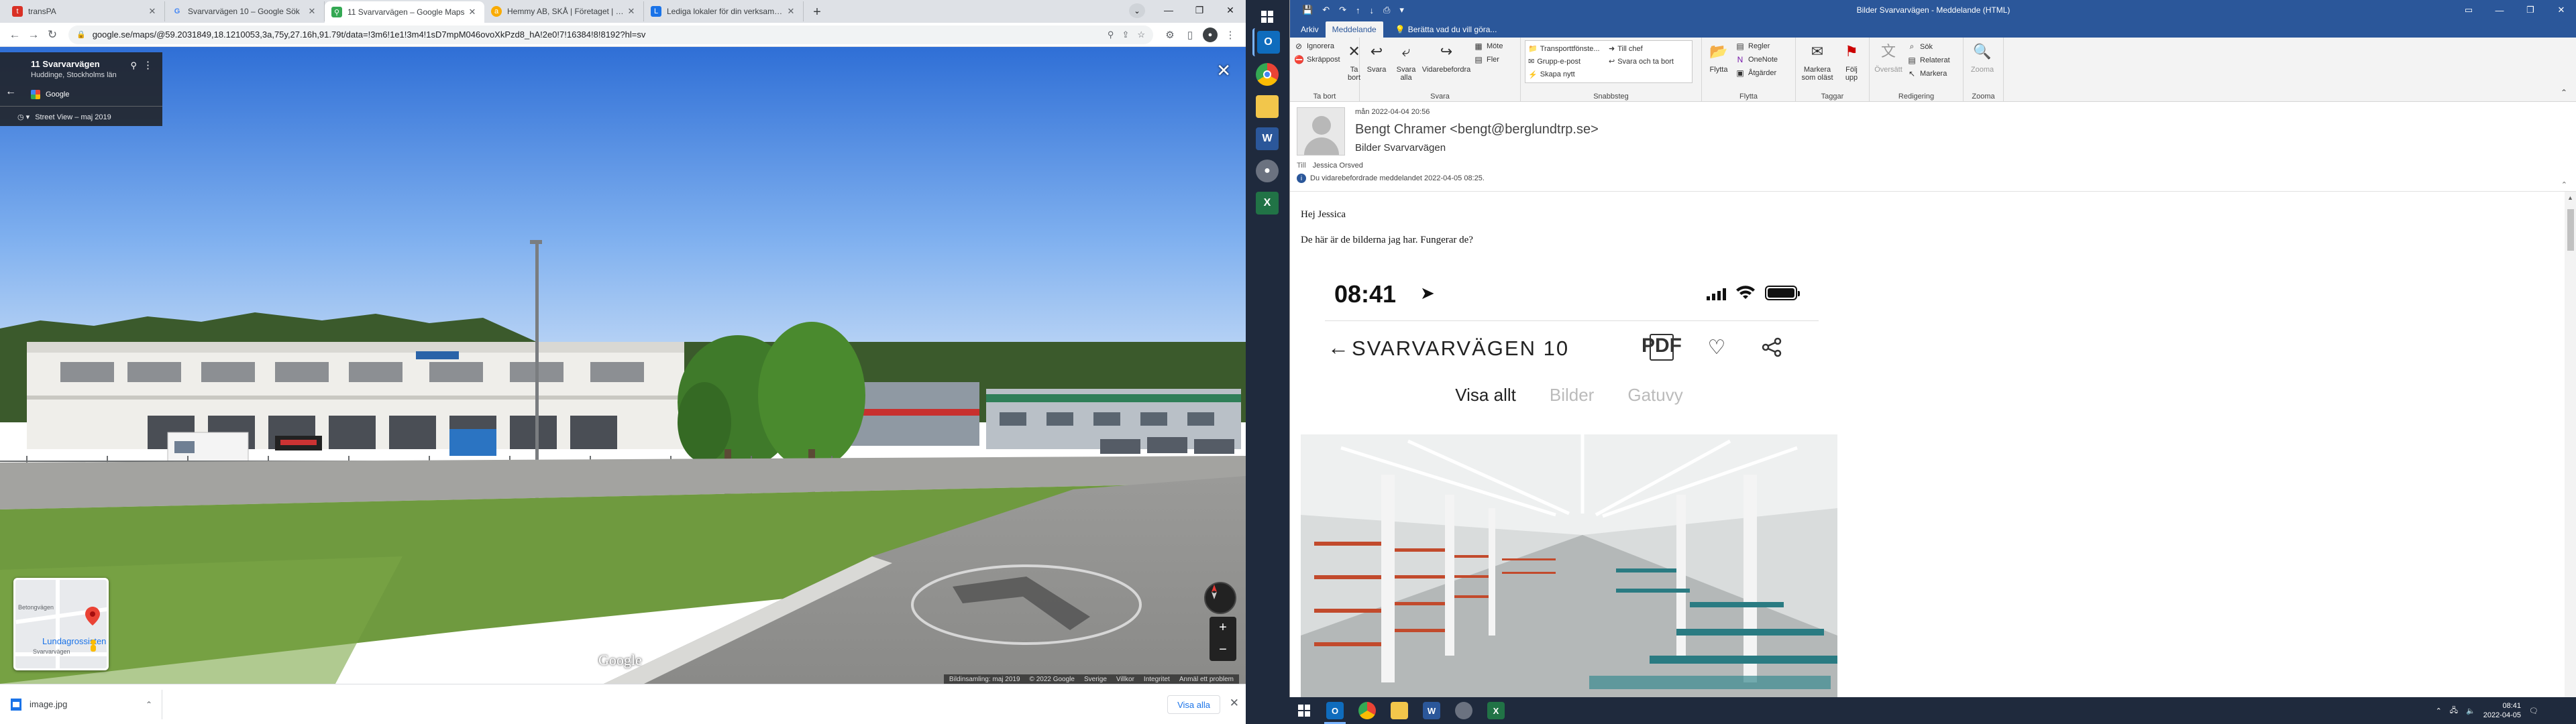  What do you see at coordinates (1832, 97) in the screenshot?
I see `group-label: Taggar` at bounding box center [1832, 97].